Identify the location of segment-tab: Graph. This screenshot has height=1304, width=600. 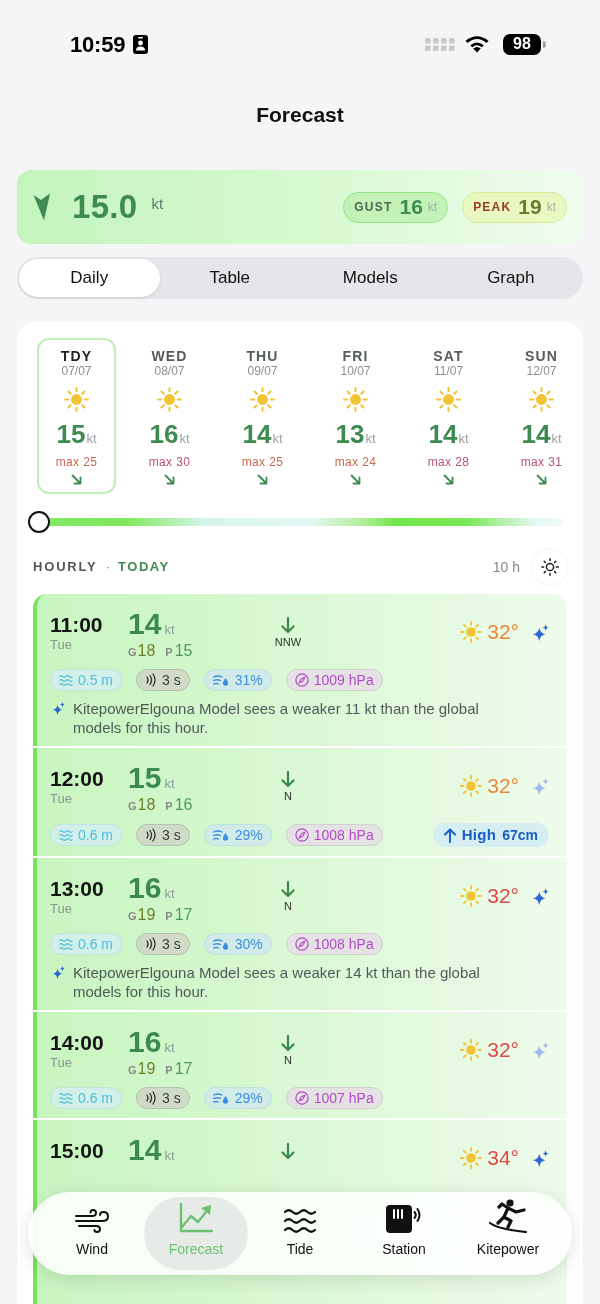
(510, 278).